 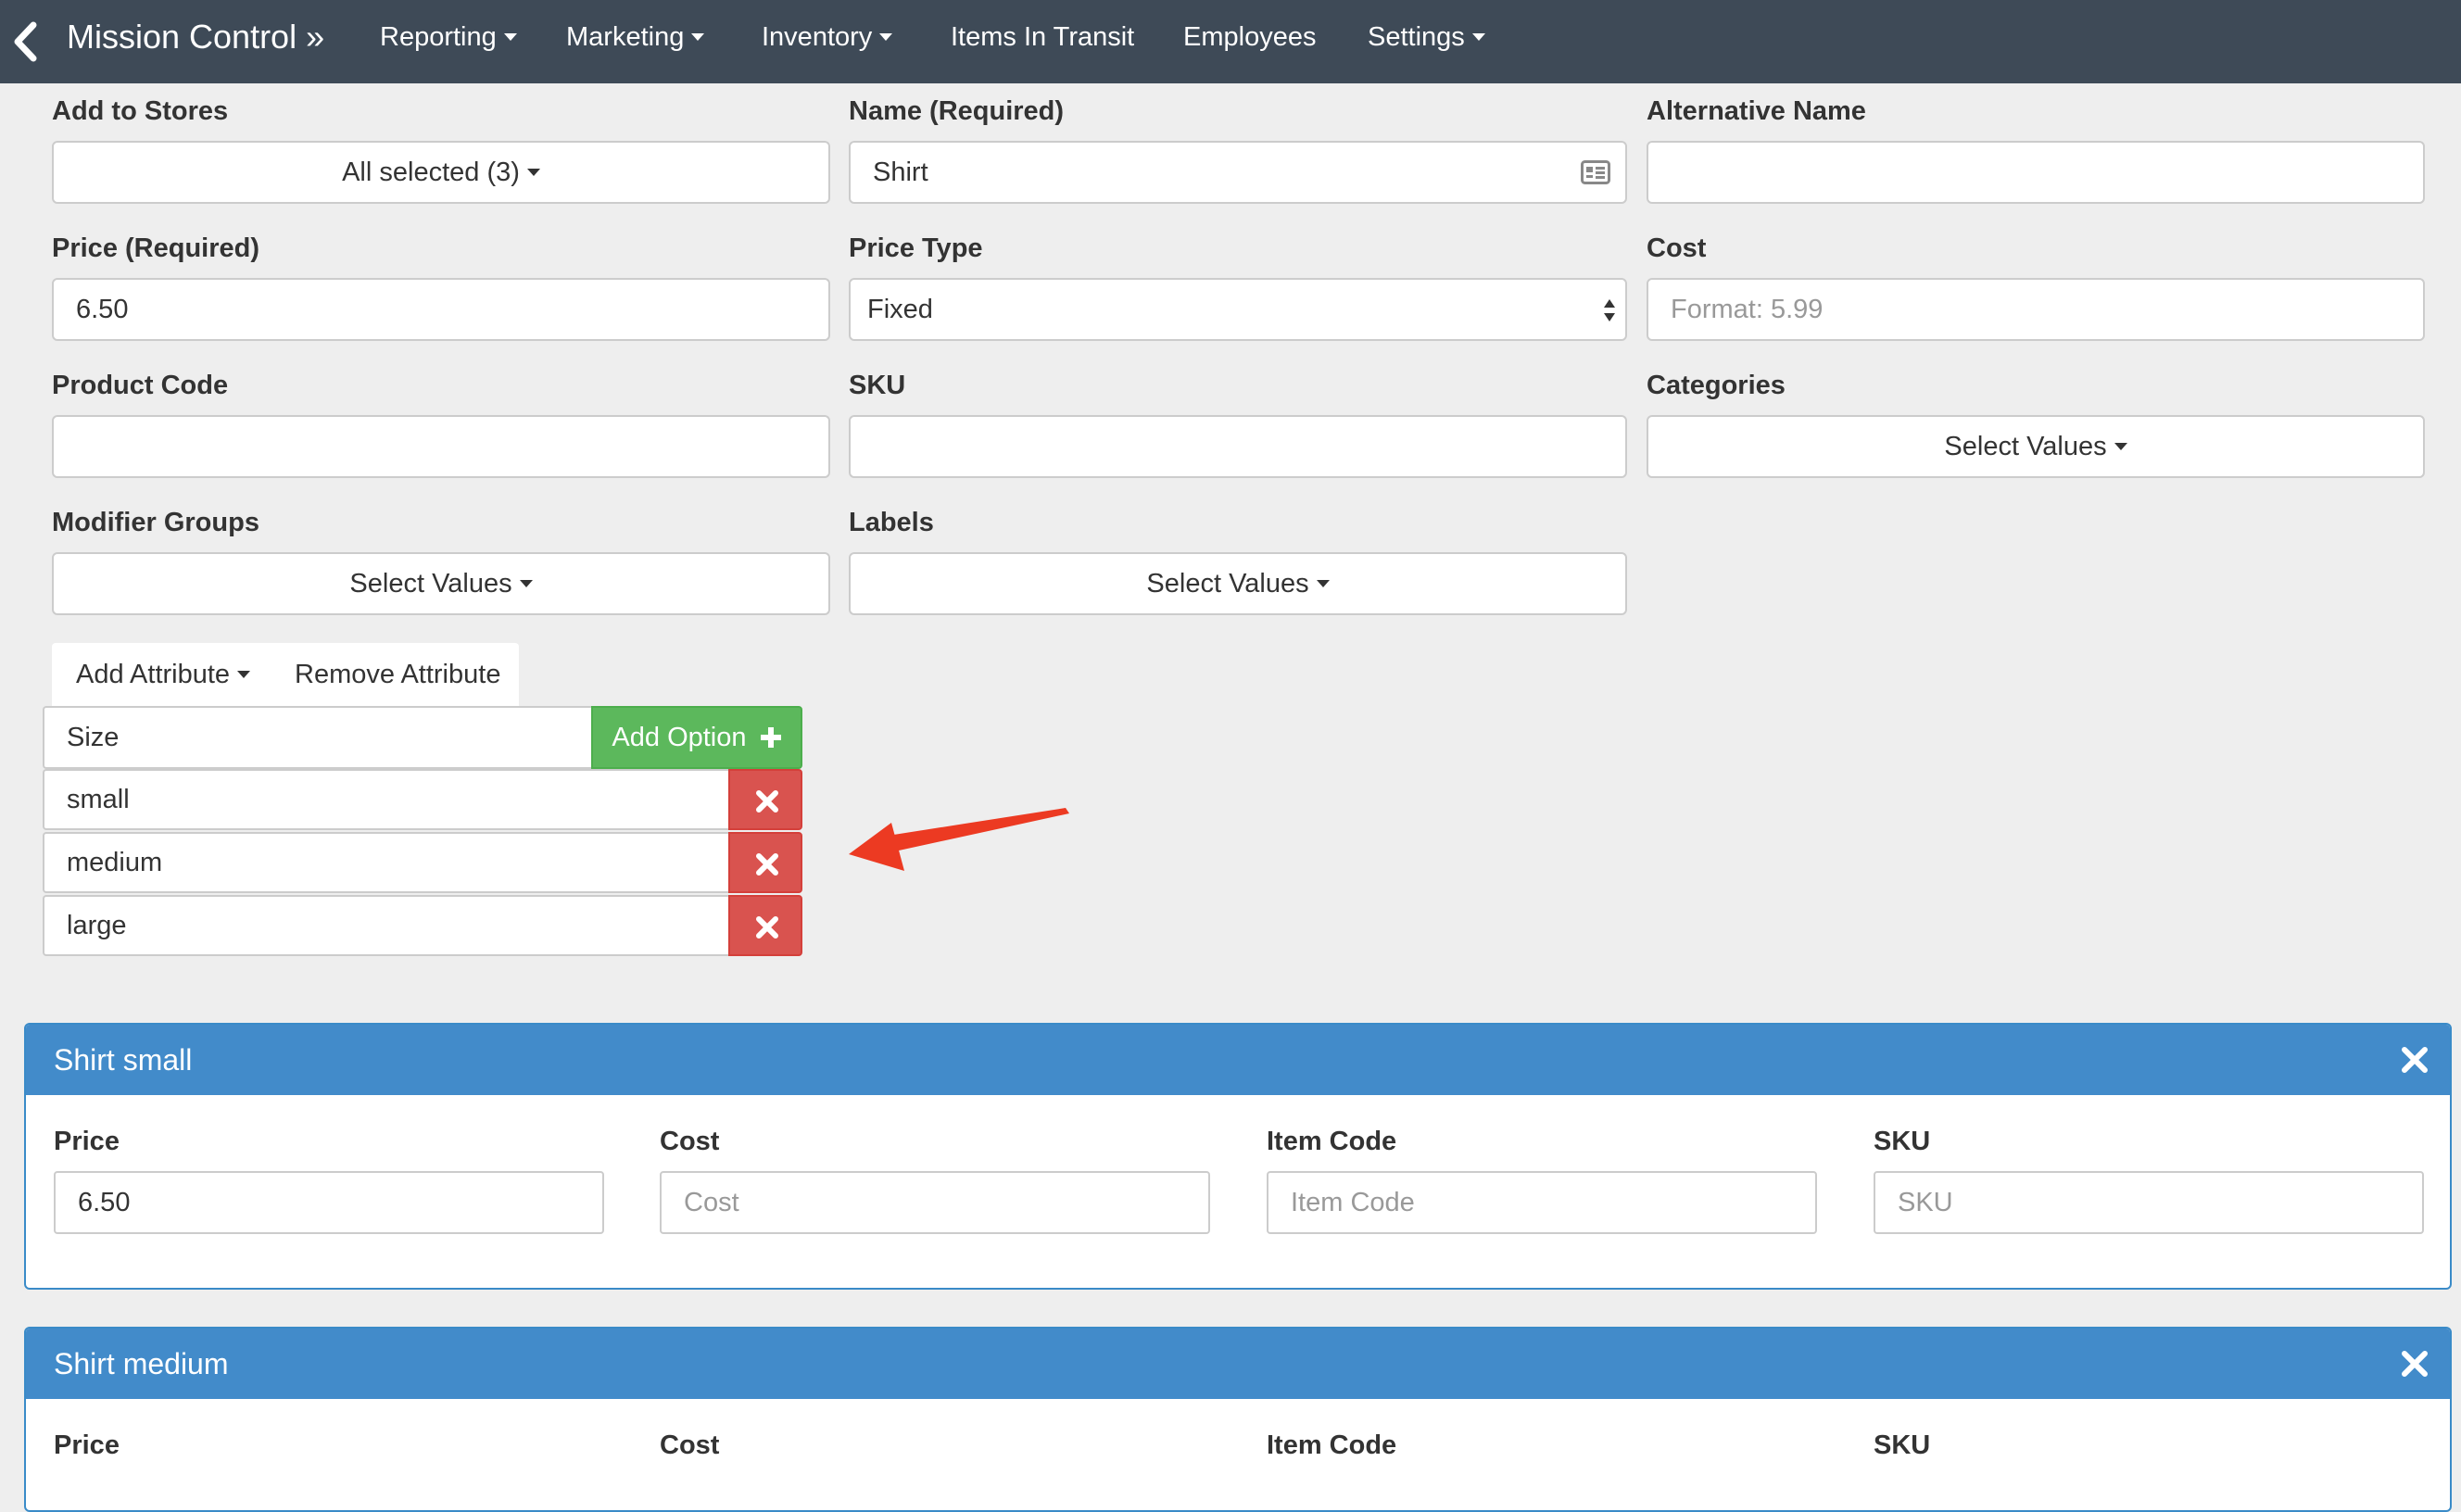 What do you see at coordinates (1238, 1060) in the screenshot?
I see `variant-panel-header: Shirt small` at bounding box center [1238, 1060].